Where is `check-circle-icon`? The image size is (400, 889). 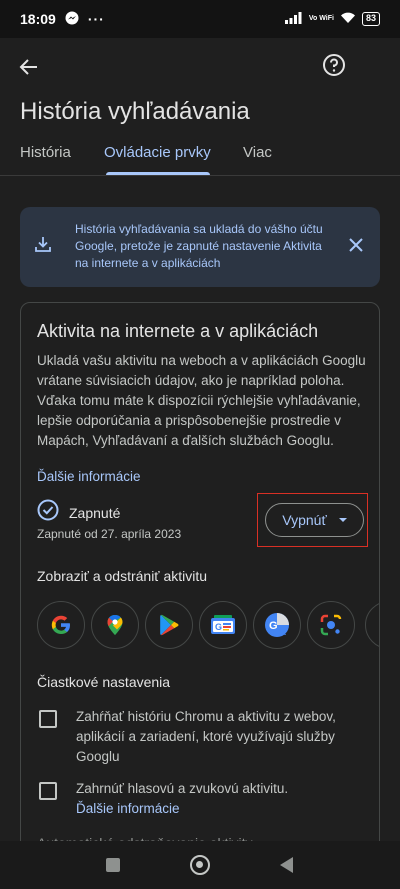
check-circle-icon is located at coordinates (48, 512).